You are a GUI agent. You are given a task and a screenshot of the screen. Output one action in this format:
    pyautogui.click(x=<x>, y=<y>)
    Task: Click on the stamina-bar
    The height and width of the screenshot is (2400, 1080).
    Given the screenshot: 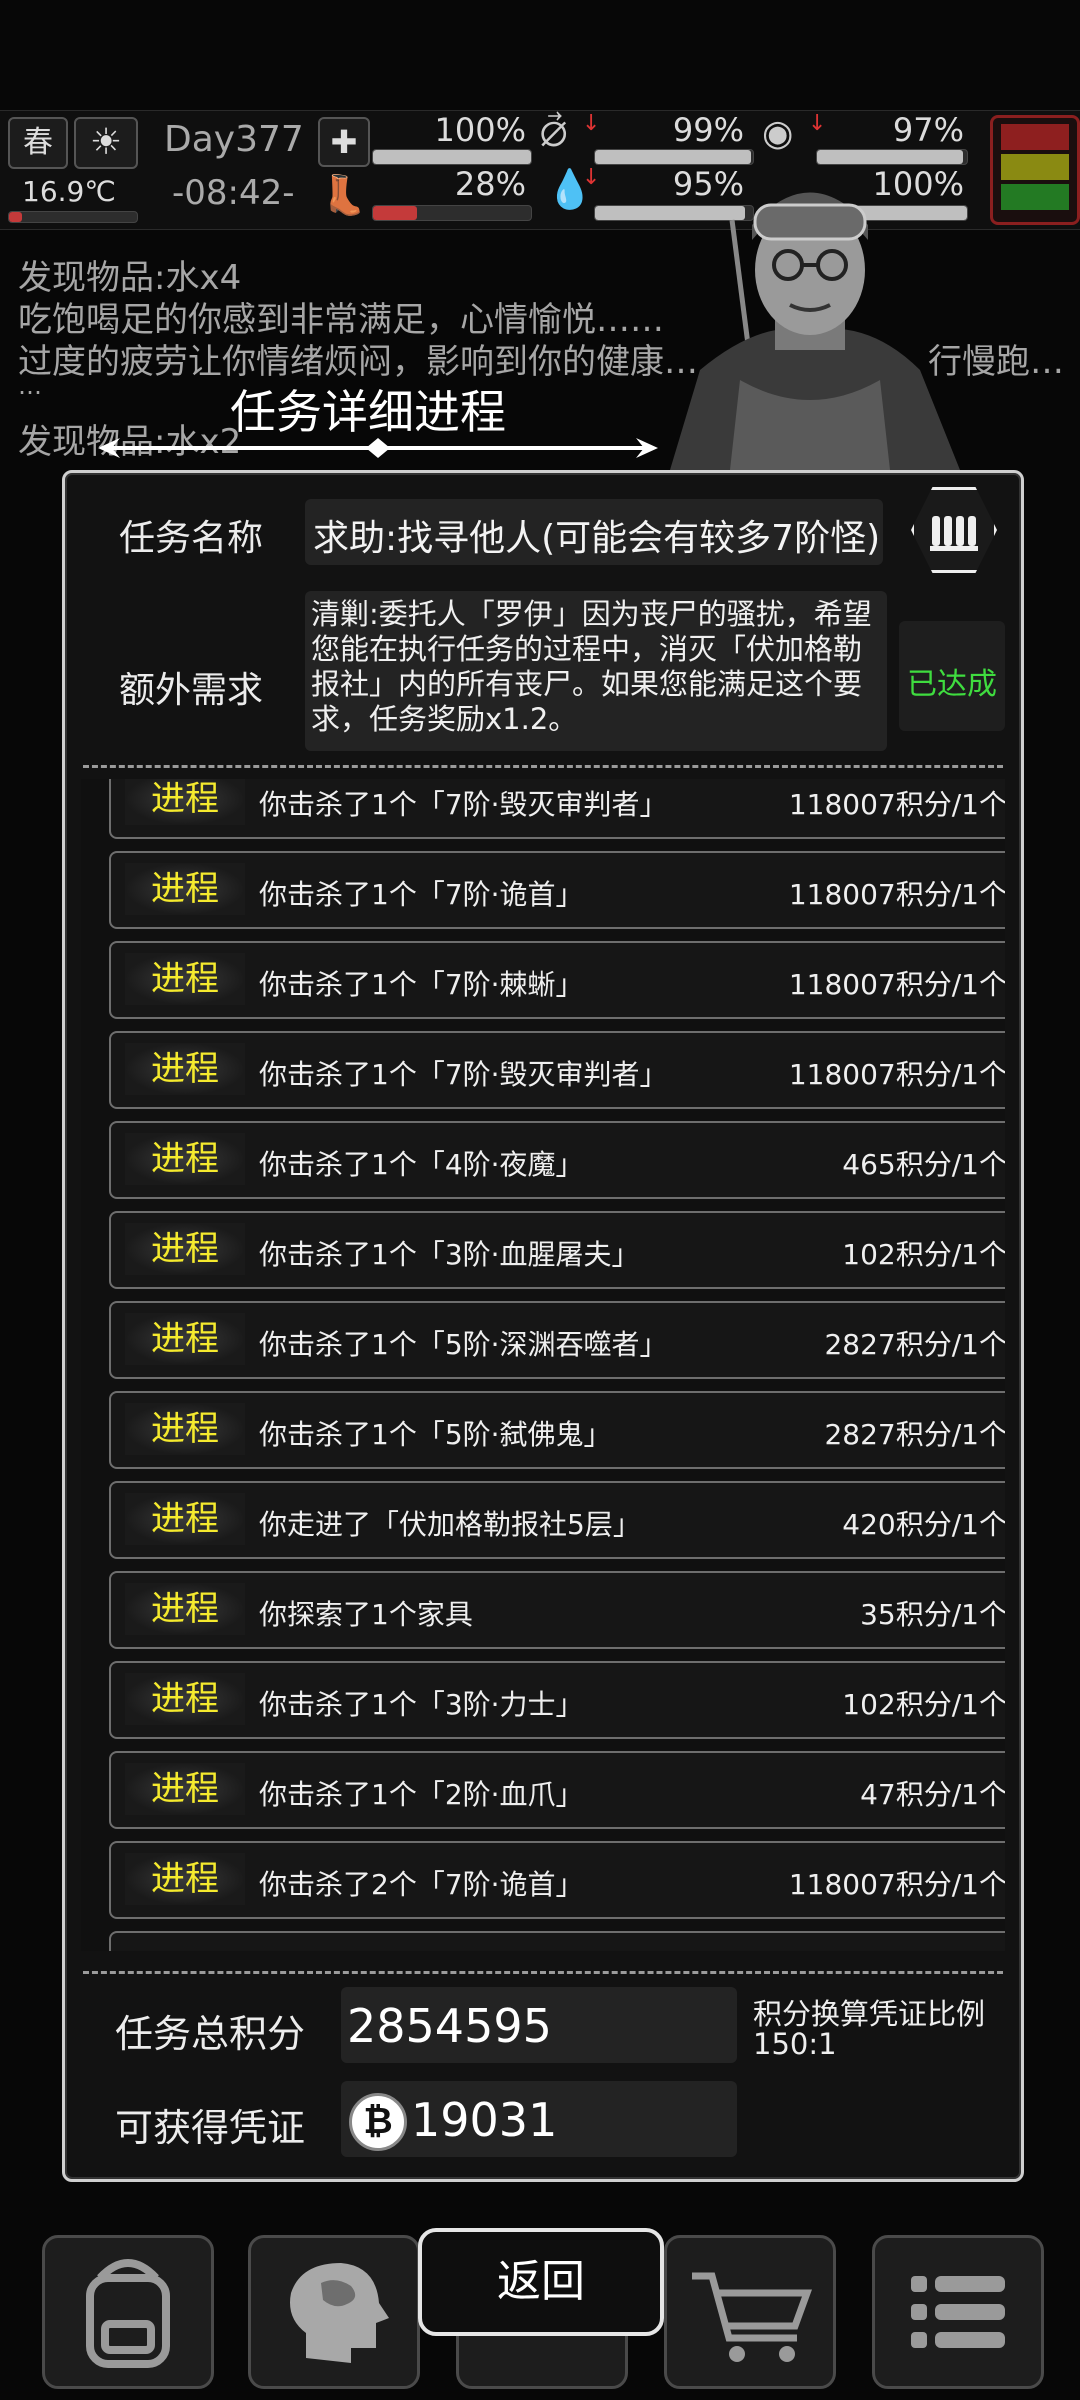 What is the action you would take?
    pyautogui.click(x=452, y=213)
    